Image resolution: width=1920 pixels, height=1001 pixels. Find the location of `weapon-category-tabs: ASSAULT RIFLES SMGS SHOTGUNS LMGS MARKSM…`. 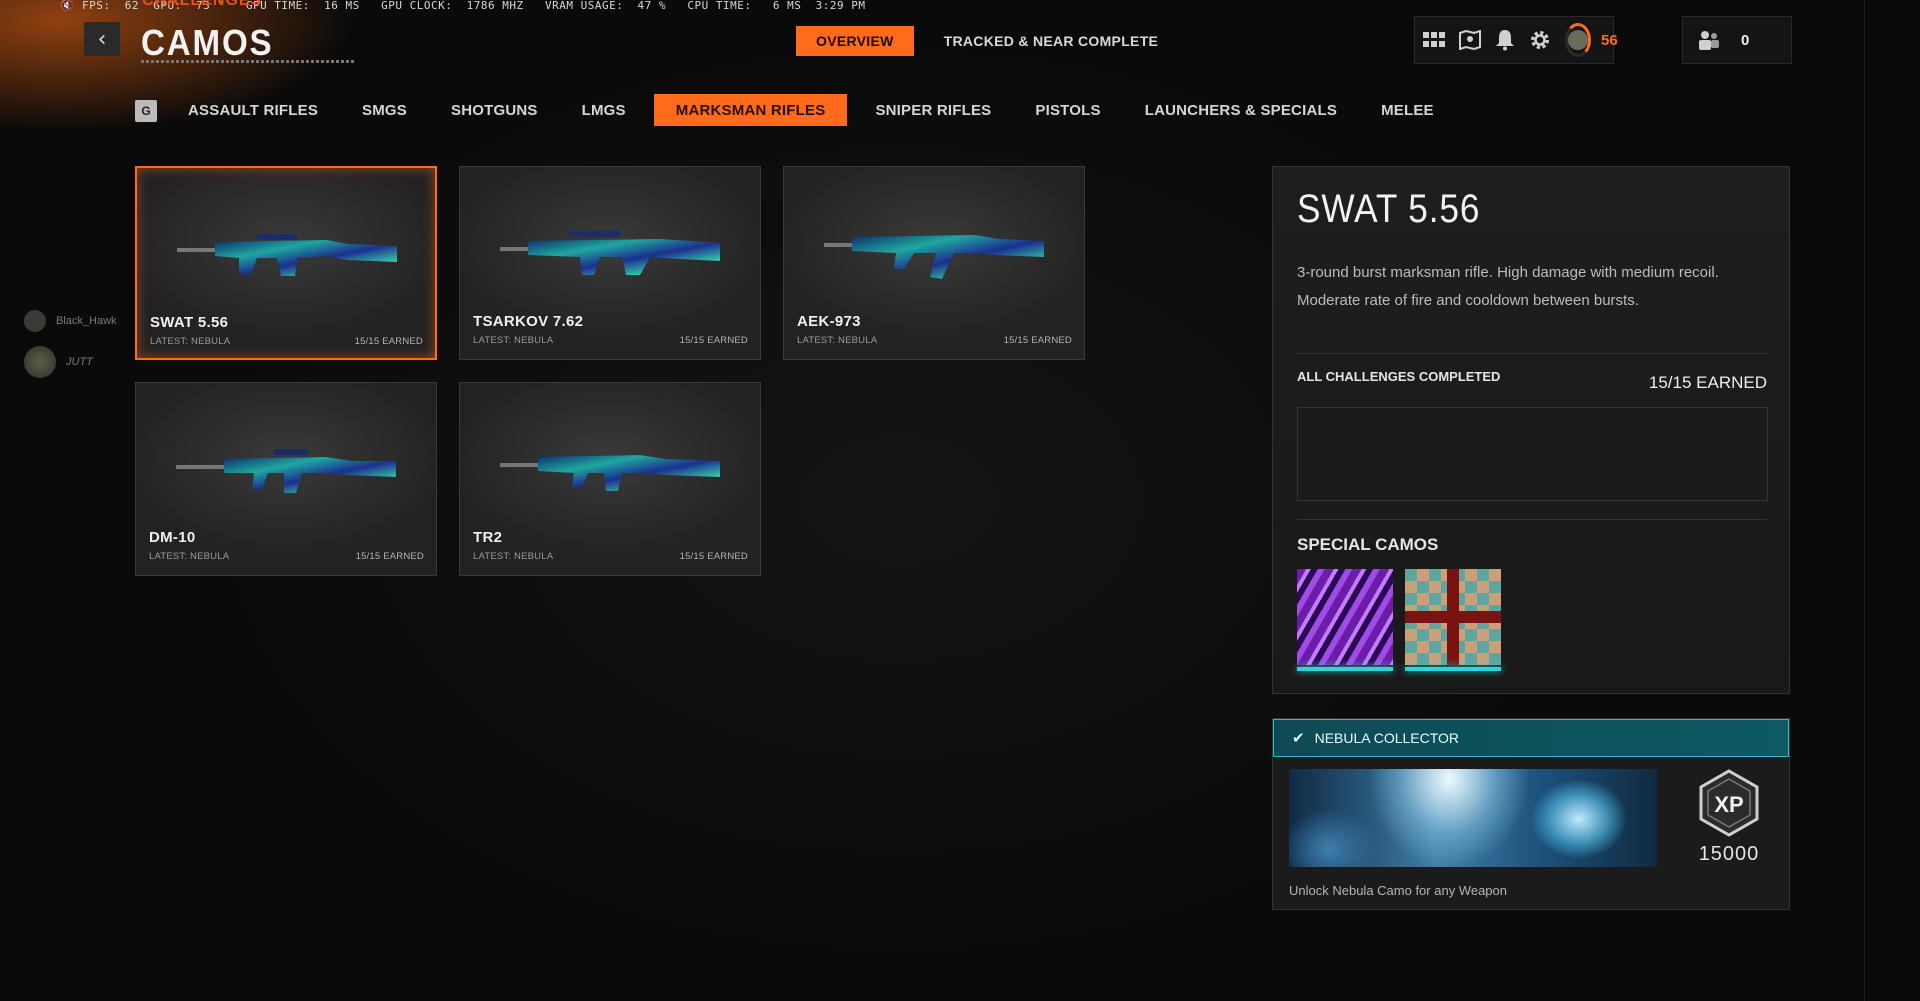

weapon-category-tabs: ASSAULT RIFLES SMGS SHOTGUNS LMGS MARKSM… is located at coordinates (811, 110).